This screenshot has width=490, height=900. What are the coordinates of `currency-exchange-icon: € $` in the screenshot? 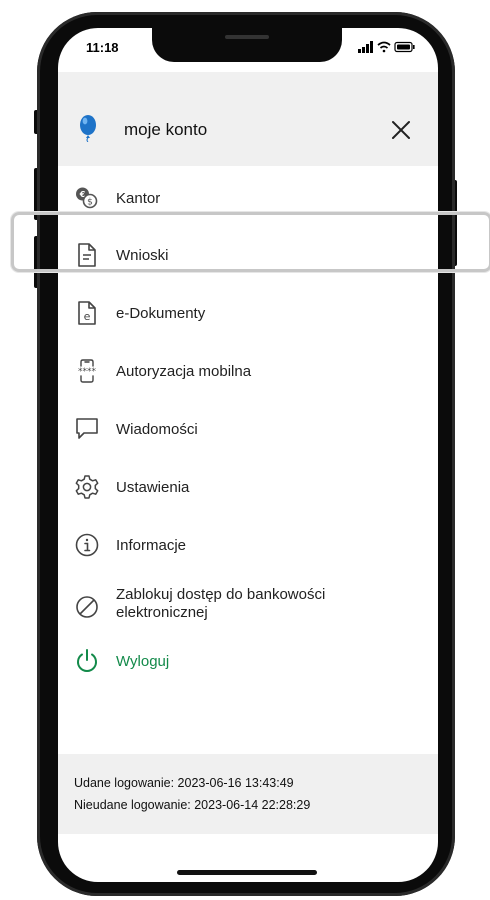 It's located at (87, 198).